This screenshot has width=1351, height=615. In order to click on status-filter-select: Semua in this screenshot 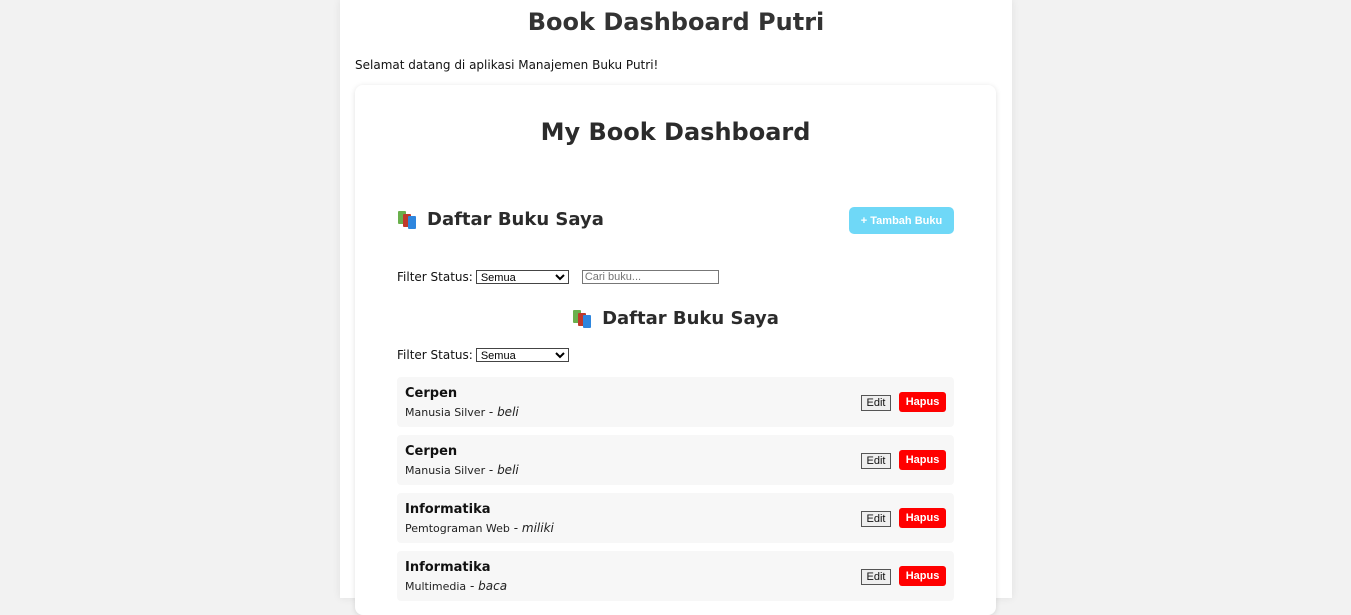, I will do `click(522, 277)`.